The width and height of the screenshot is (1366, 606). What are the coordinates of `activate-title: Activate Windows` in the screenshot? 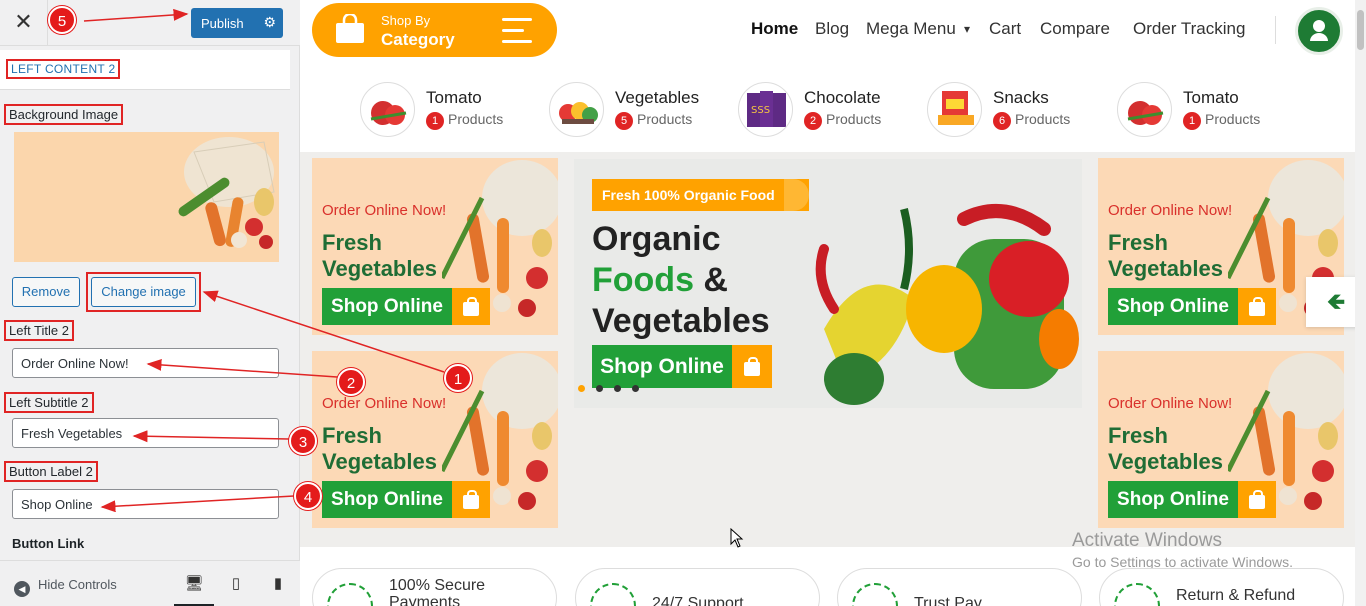 It's located at (1147, 540).